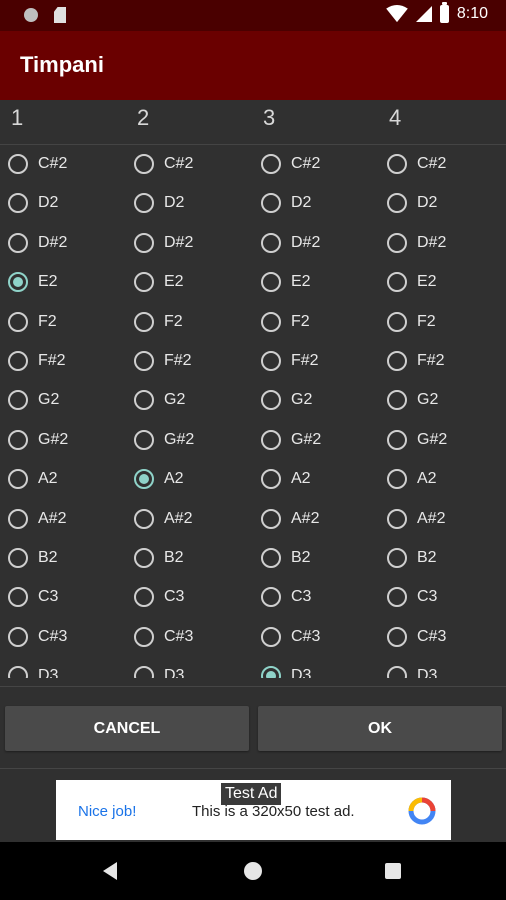  What do you see at coordinates (393, 871) in the screenshot?
I see `recents-icon` at bounding box center [393, 871].